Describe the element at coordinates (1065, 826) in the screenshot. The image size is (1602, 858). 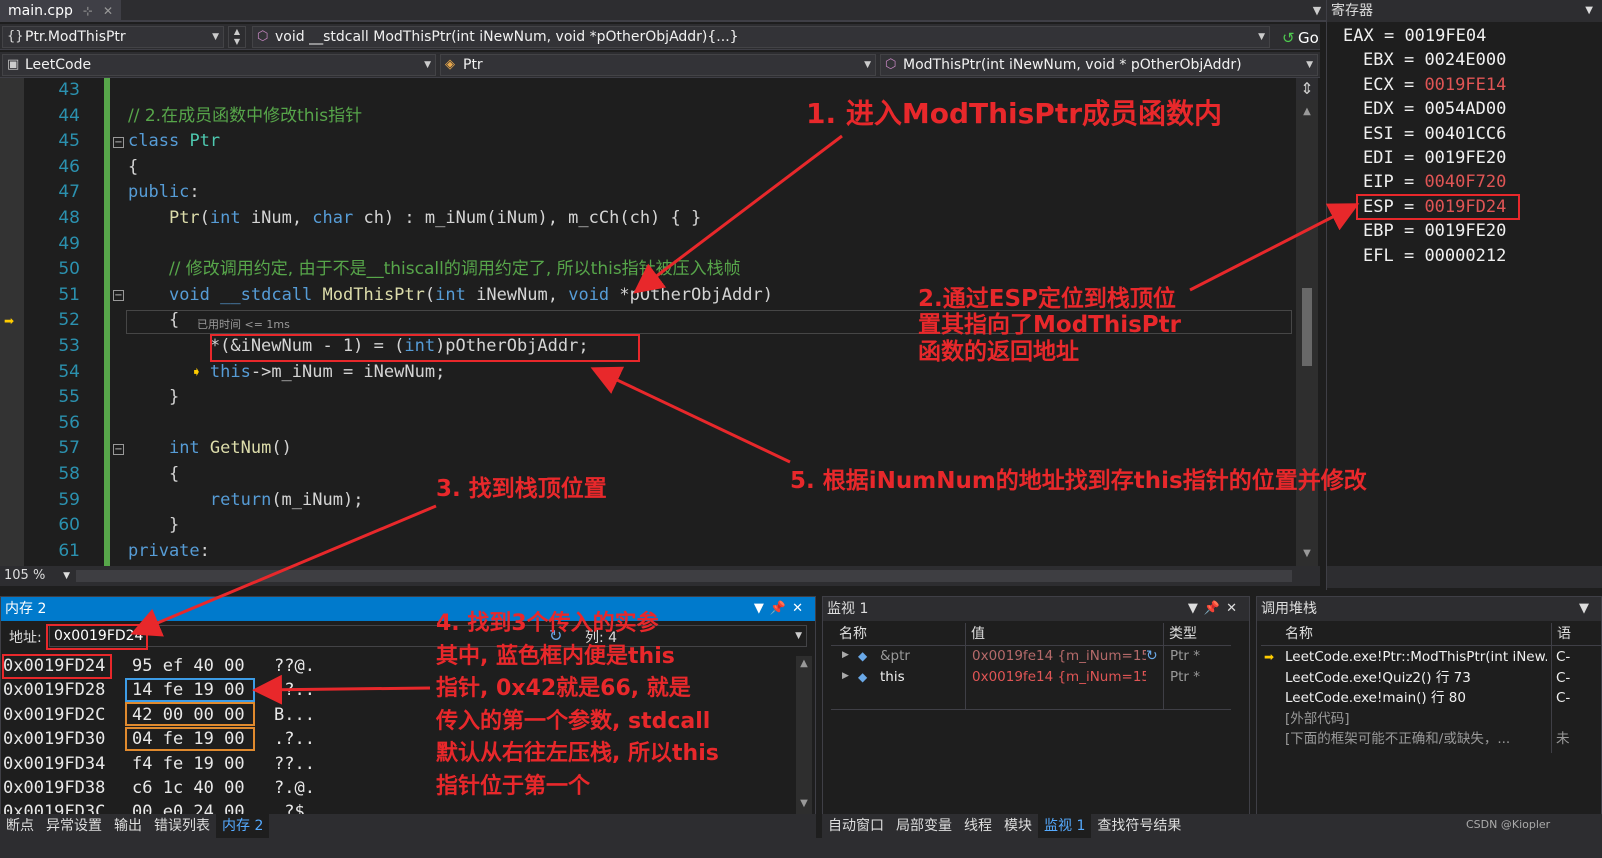
I see `bottom-tab: 监视 1` at that location.